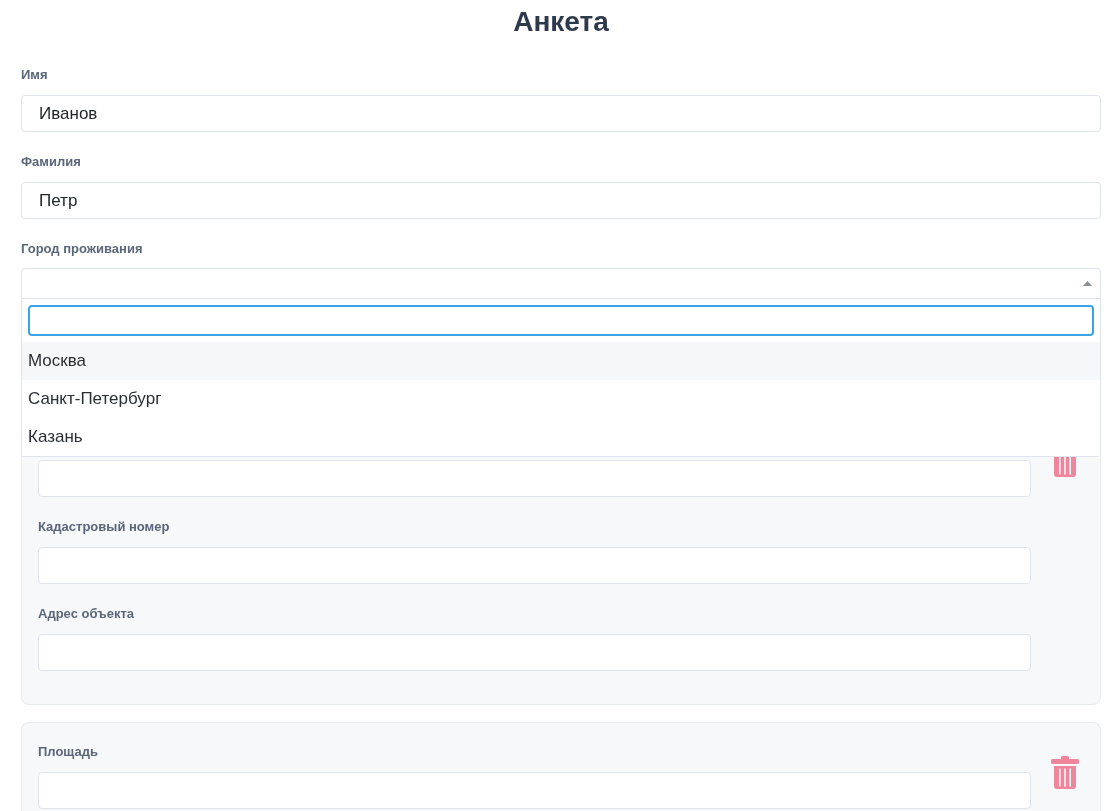  Describe the element at coordinates (35, 75) in the screenshot. I see `field-label: Имя` at that location.